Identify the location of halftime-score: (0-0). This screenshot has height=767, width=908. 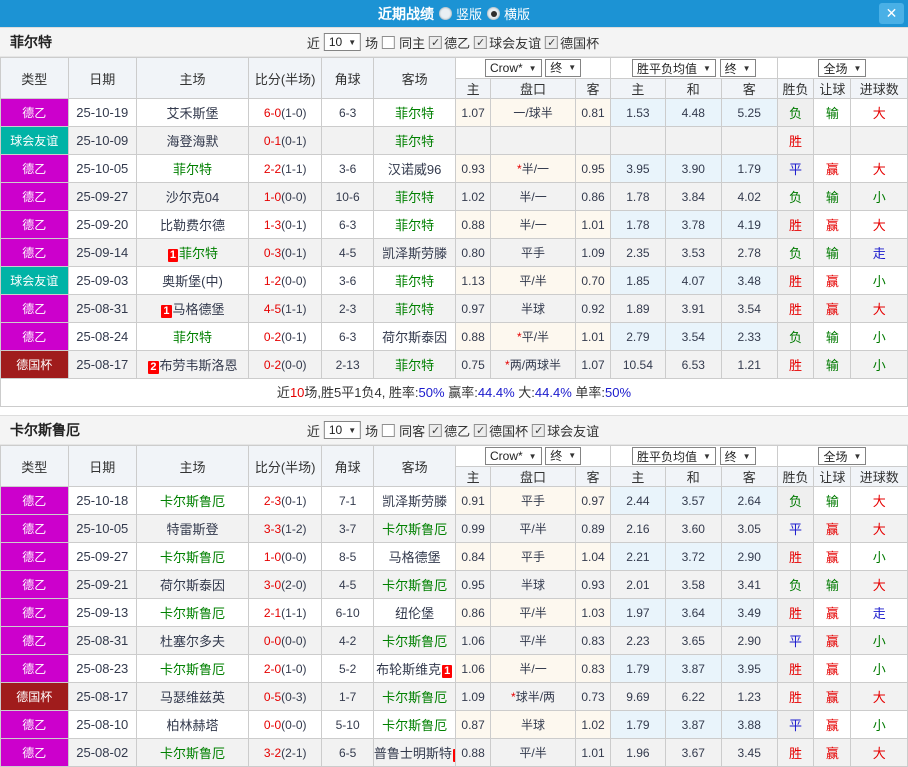
(294, 196).